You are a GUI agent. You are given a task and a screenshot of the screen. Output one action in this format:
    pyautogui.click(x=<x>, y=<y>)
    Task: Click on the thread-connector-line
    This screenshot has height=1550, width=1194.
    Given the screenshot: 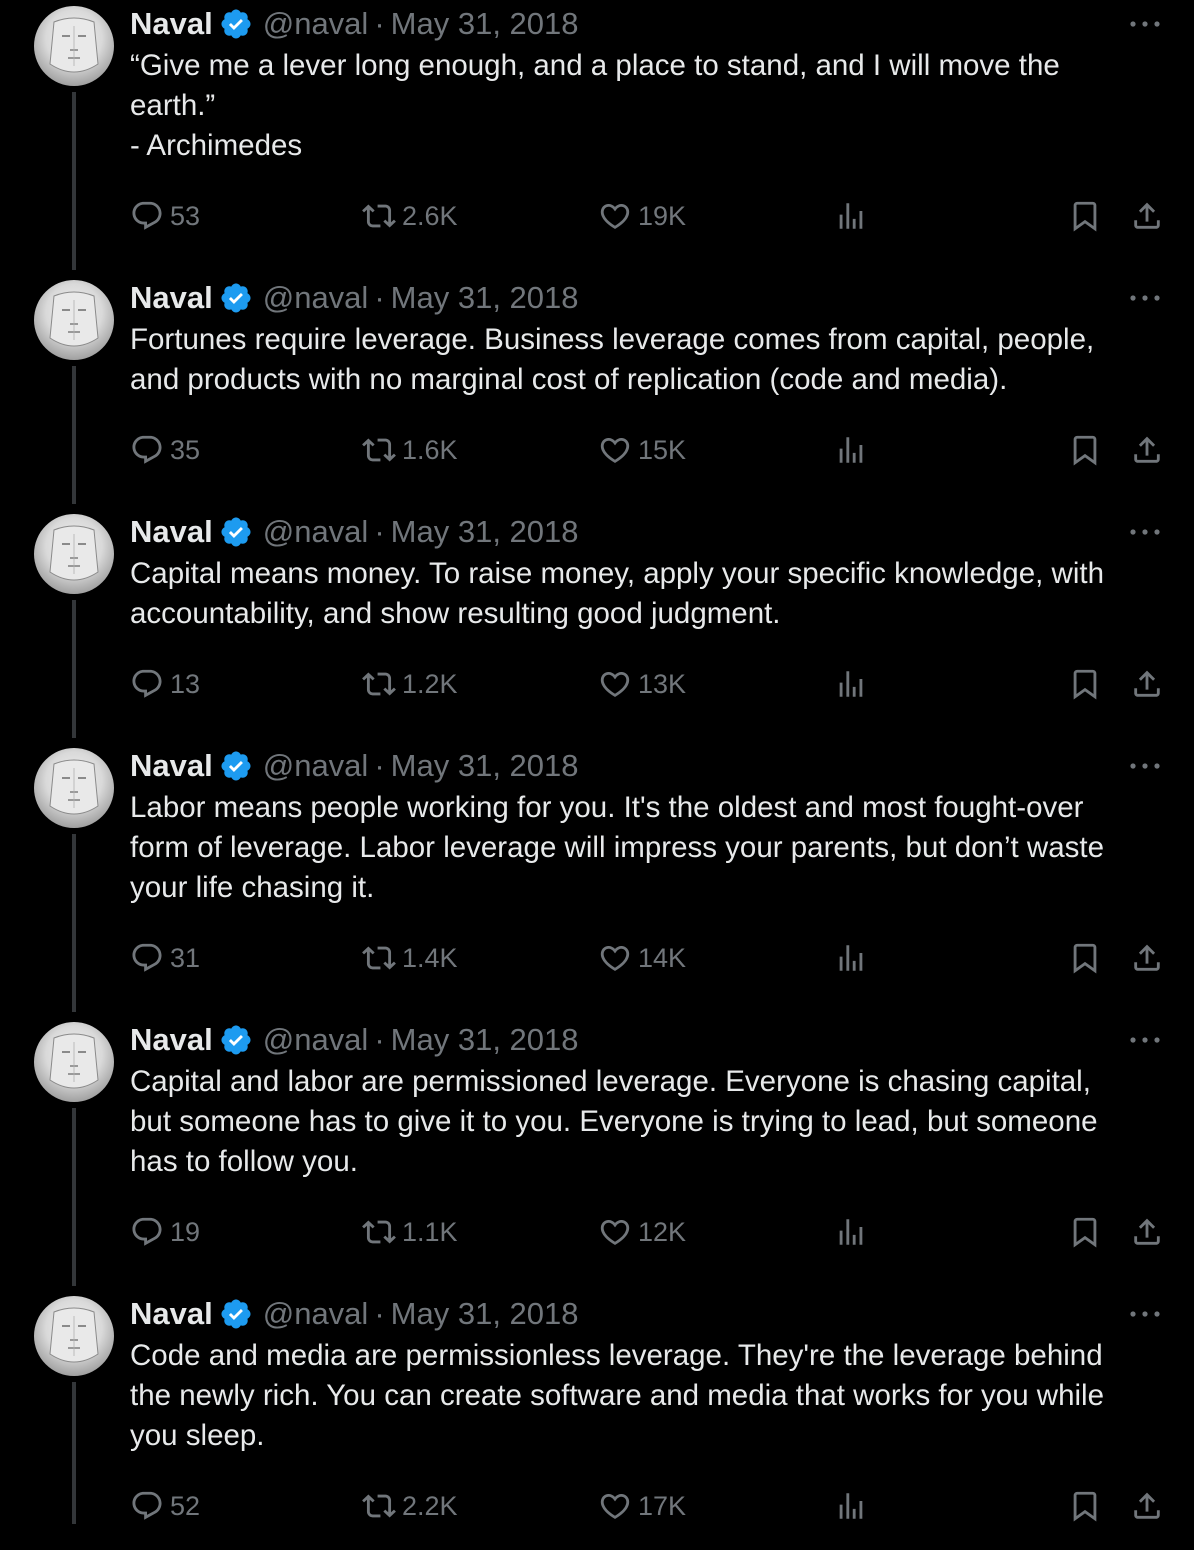 What is the action you would take?
    pyautogui.click(x=74, y=435)
    